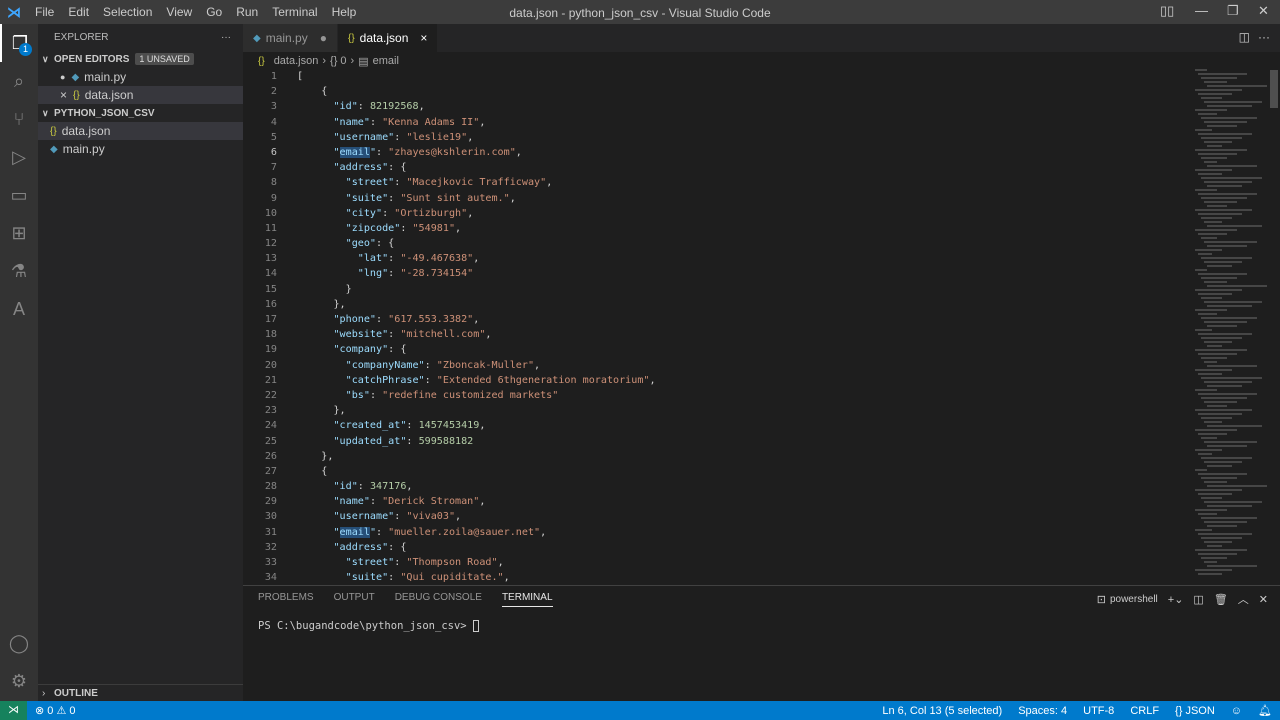  Describe the element at coordinates (1144, 711) in the screenshot. I see `end-of-line: CRLF` at that location.